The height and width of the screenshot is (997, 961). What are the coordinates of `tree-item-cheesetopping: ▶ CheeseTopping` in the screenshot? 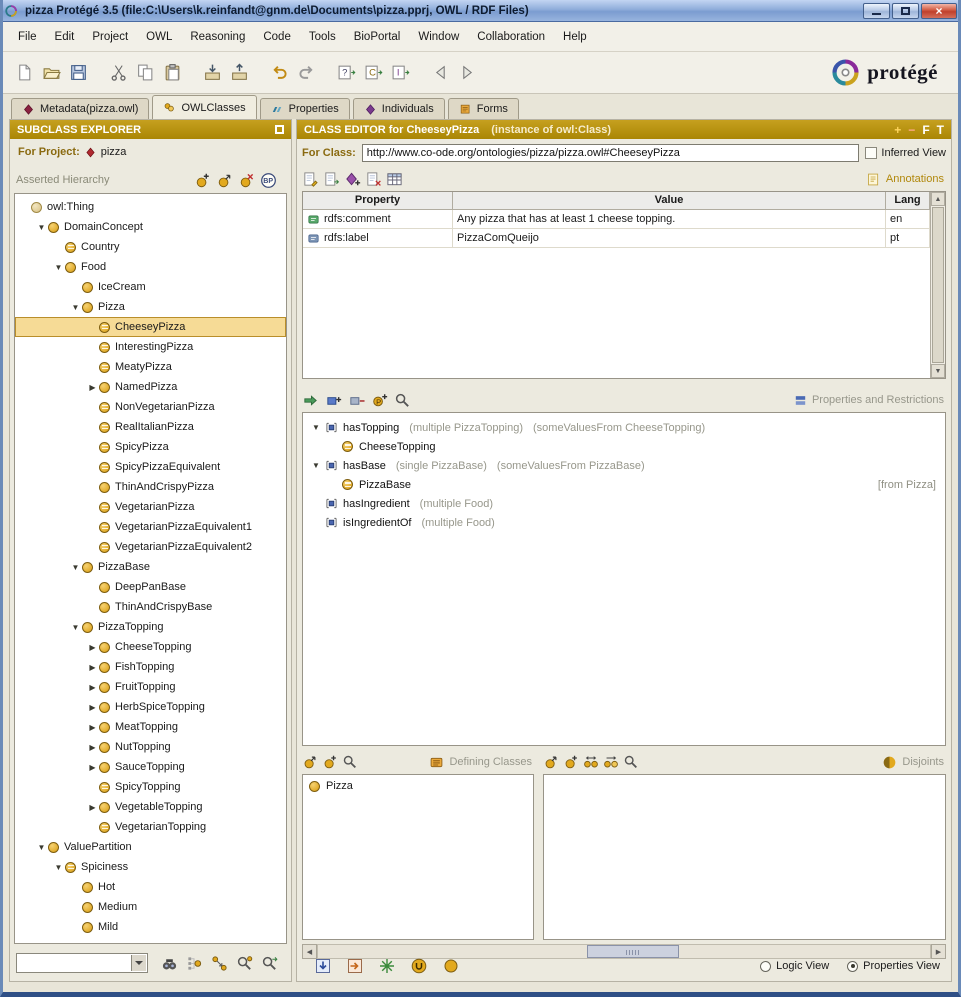 It's located at (150, 647).